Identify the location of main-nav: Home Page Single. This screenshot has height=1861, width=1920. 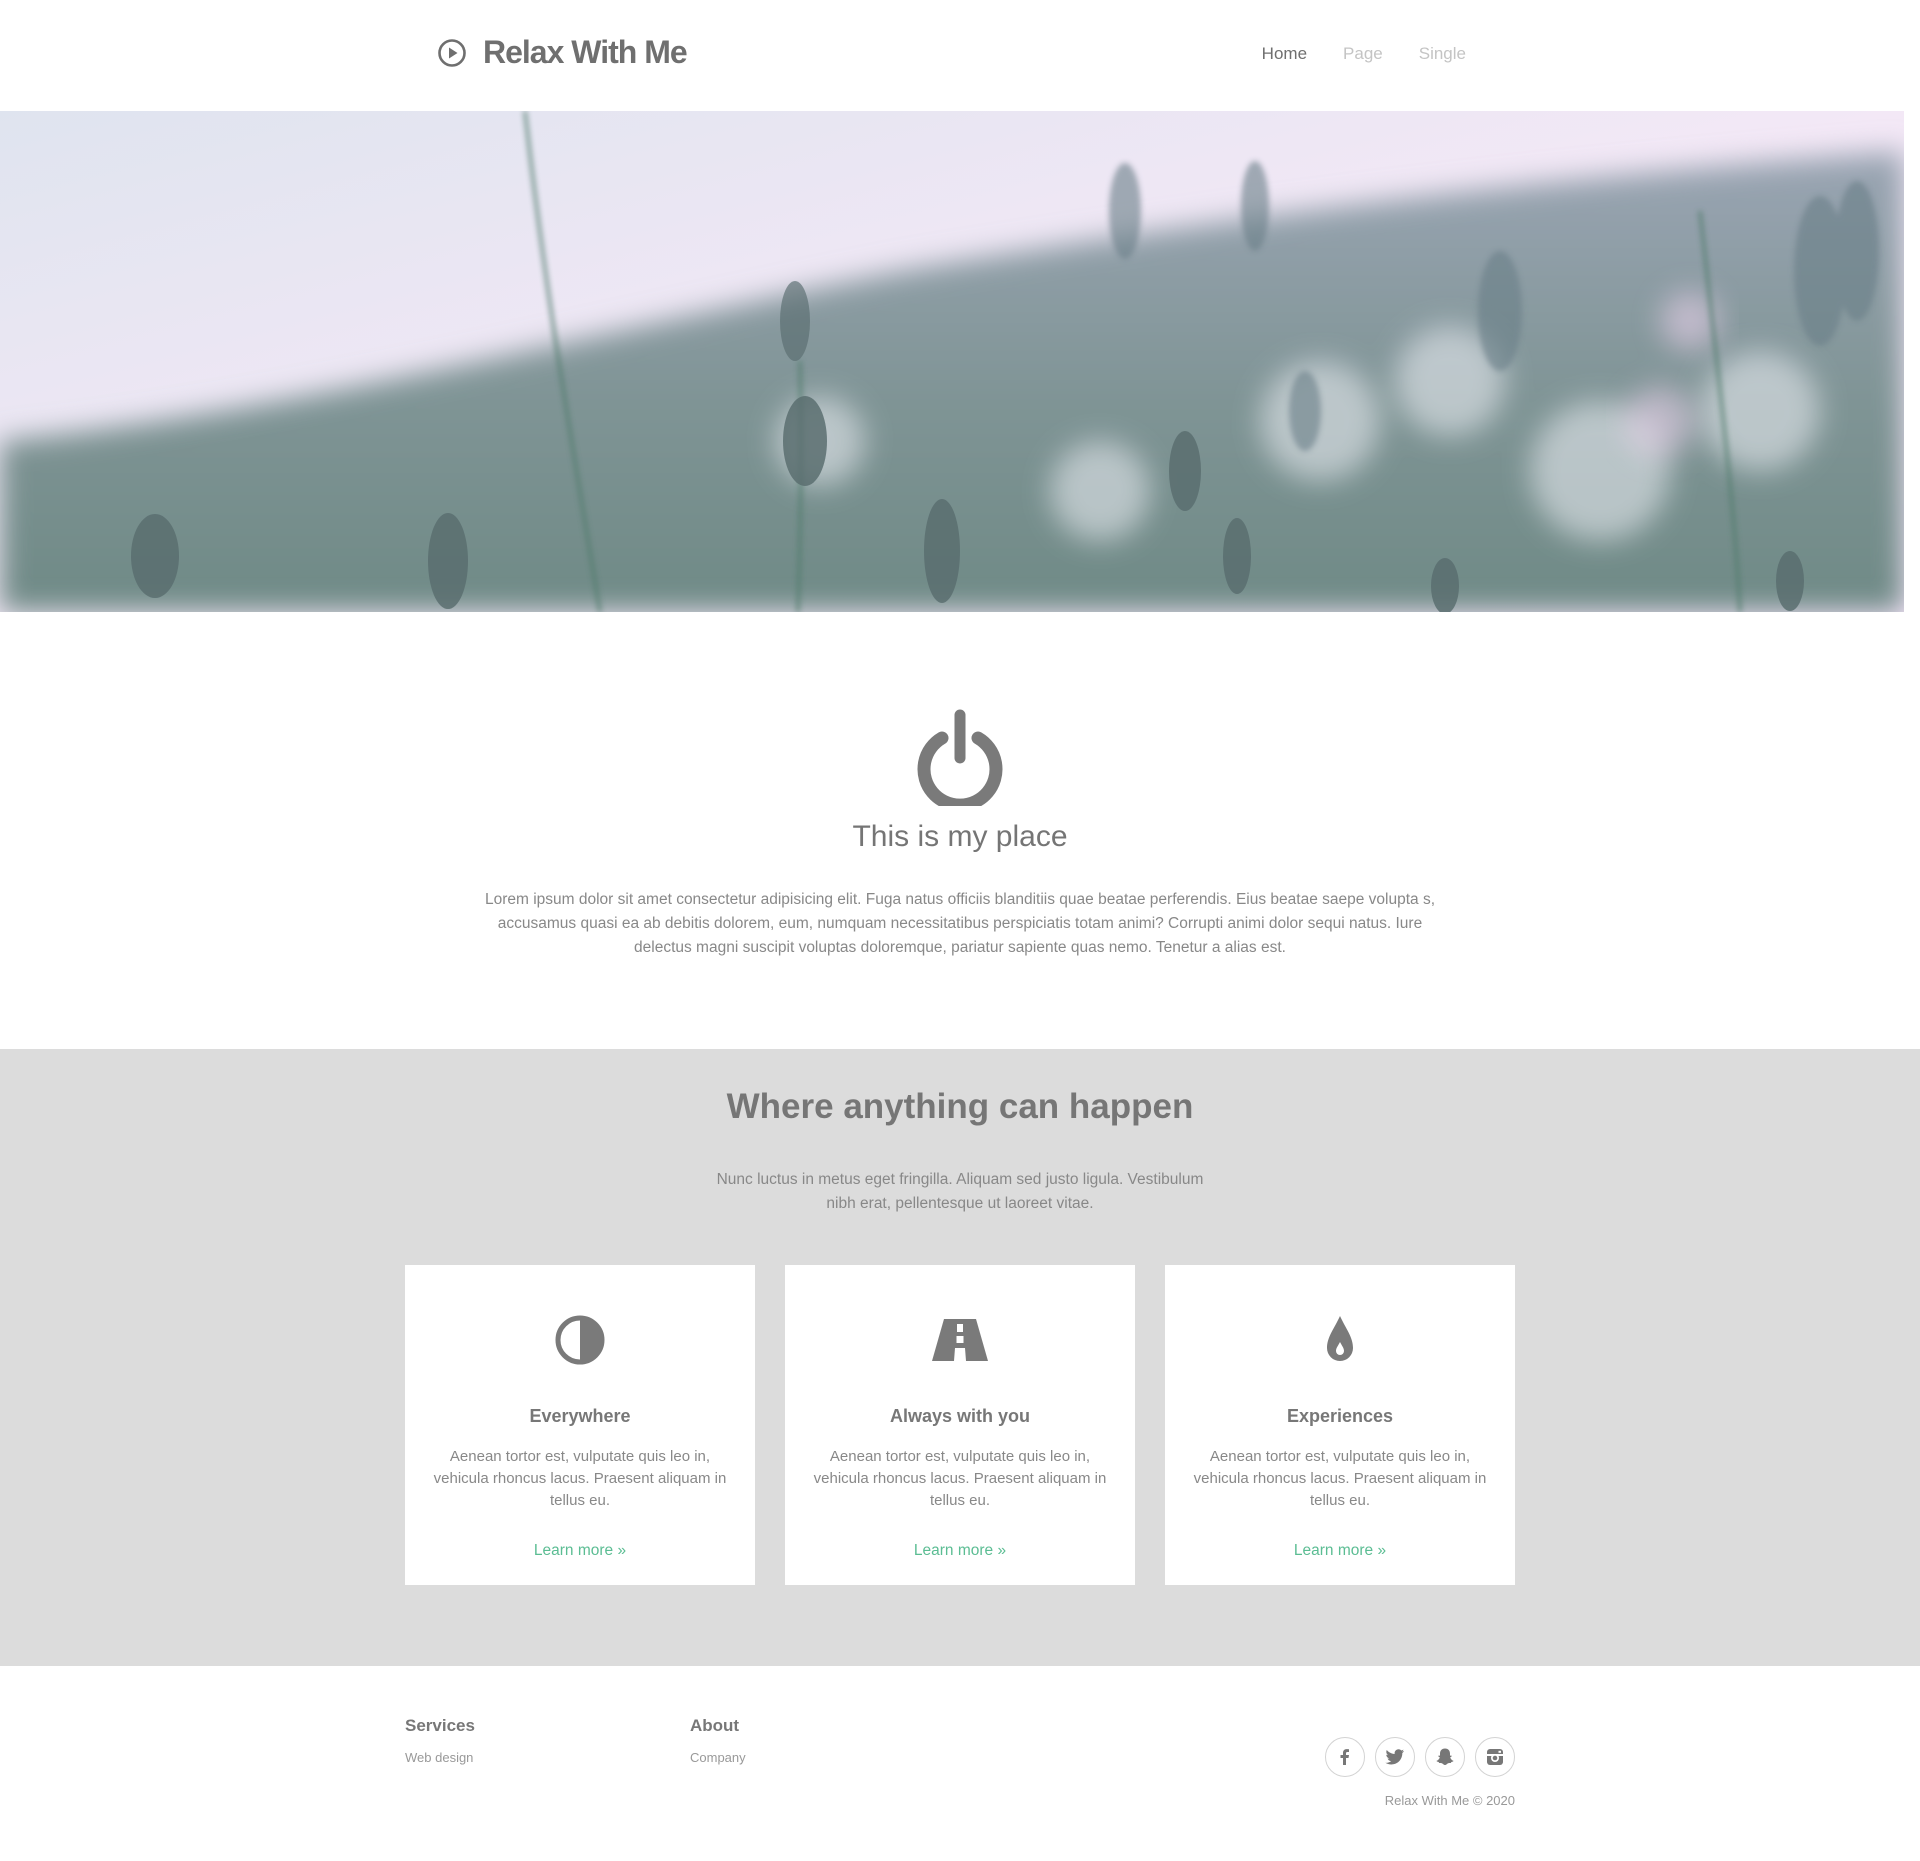
(1364, 54).